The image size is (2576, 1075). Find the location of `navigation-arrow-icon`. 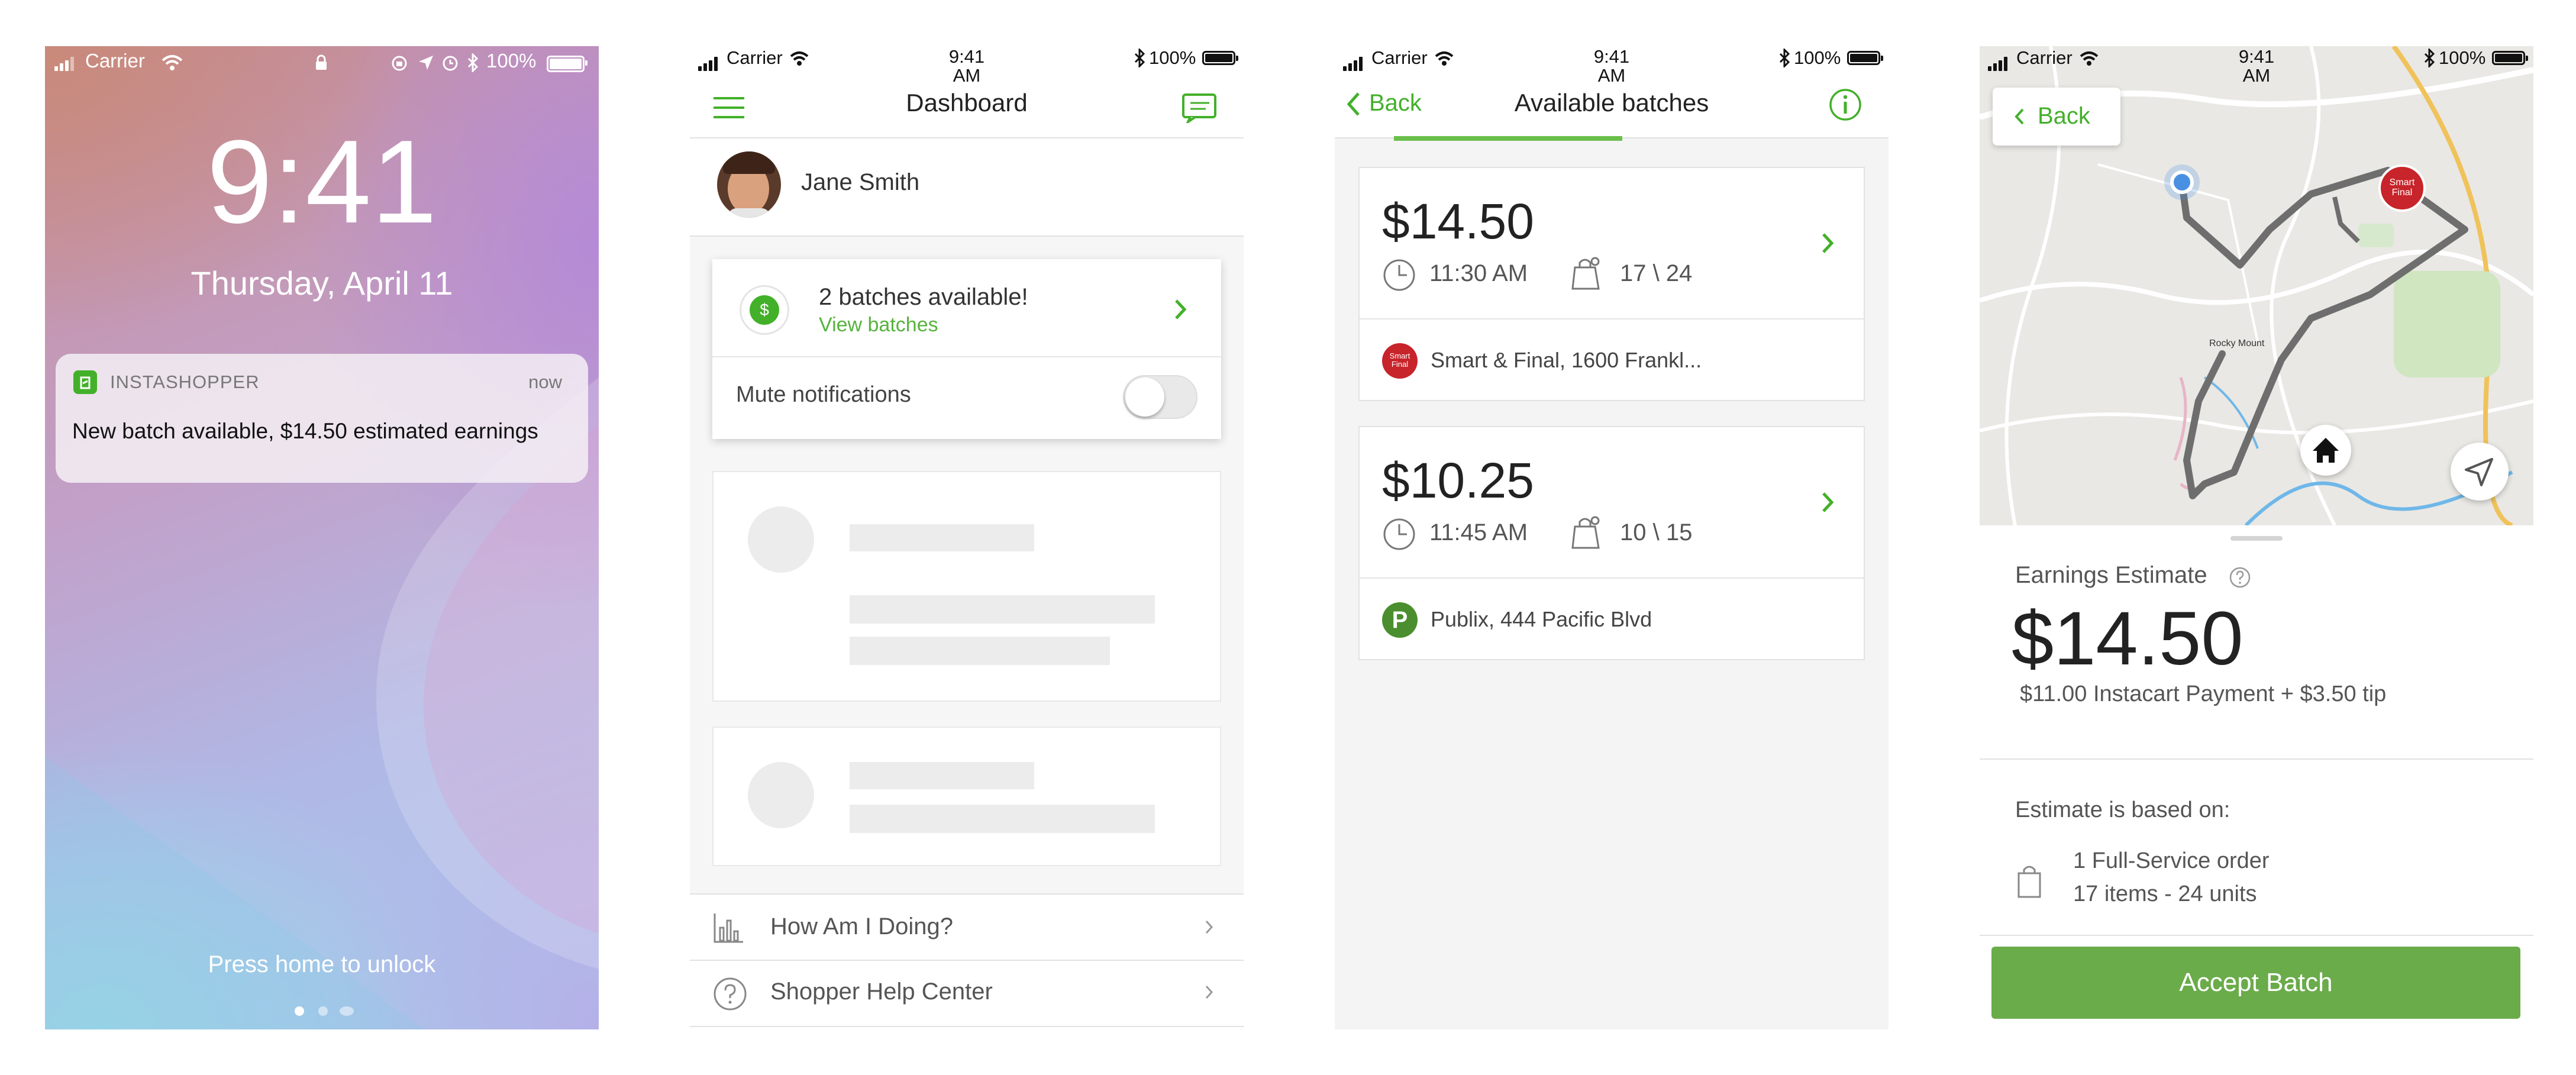

navigation-arrow-icon is located at coordinates (2479, 472).